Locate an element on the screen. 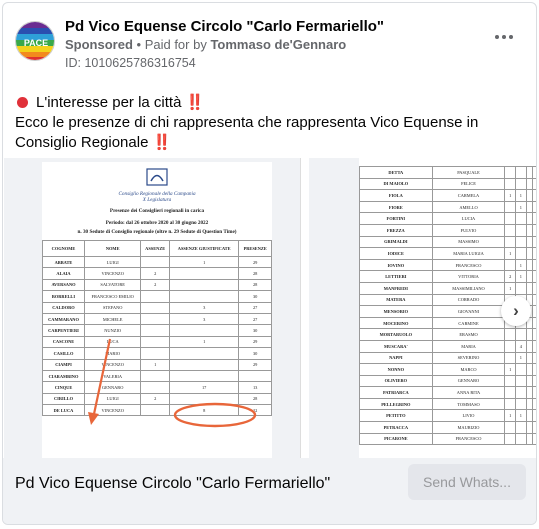 The width and height of the screenshot is (539, 529). table-cell: LETTIERI is located at coordinates (396, 276).